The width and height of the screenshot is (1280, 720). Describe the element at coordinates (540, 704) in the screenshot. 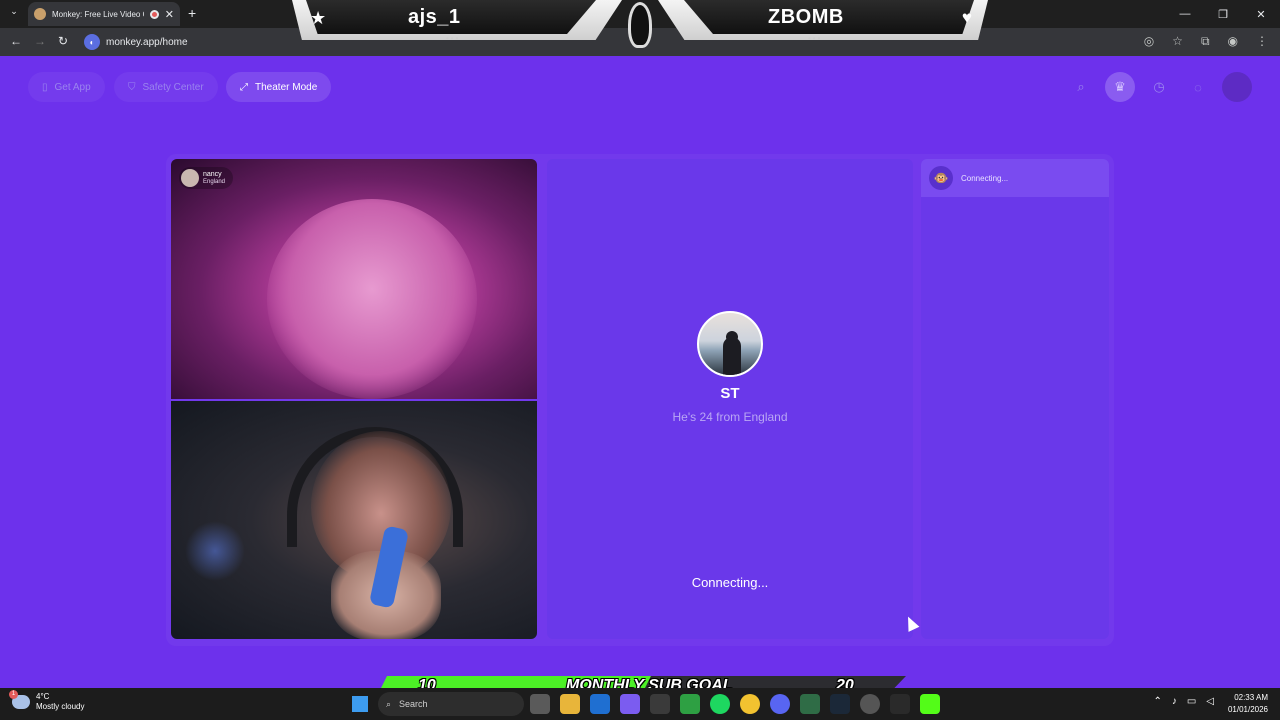

I see `task-view-icon` at that location.